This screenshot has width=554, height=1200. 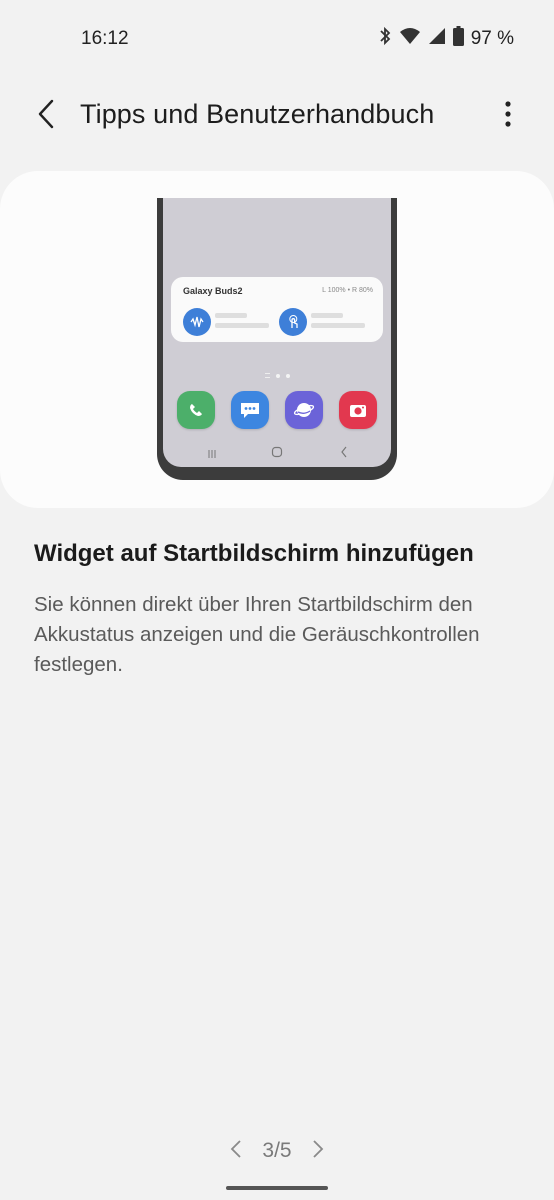 I want to click on phone-nav-bar, so click(x=277, y=451).